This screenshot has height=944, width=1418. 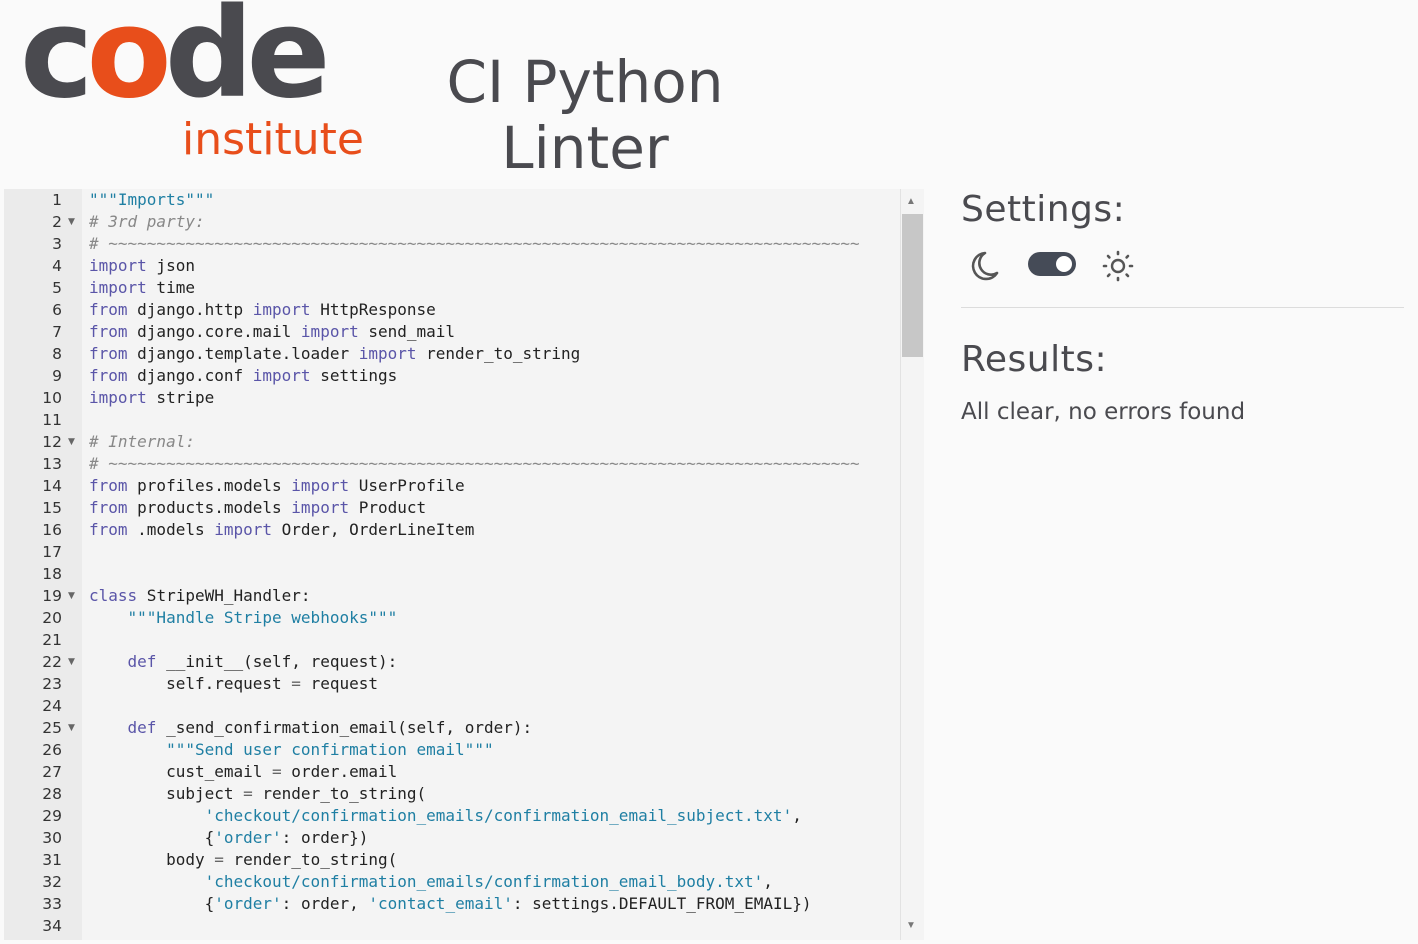 What do you see at coordinates (444, 552) in the screenshot?
I see `code-line: 17` at bounding box center [444, 552].